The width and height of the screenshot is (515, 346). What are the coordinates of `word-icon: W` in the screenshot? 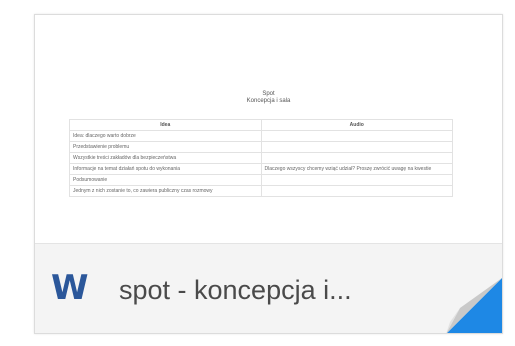 It's located at (70, 288).